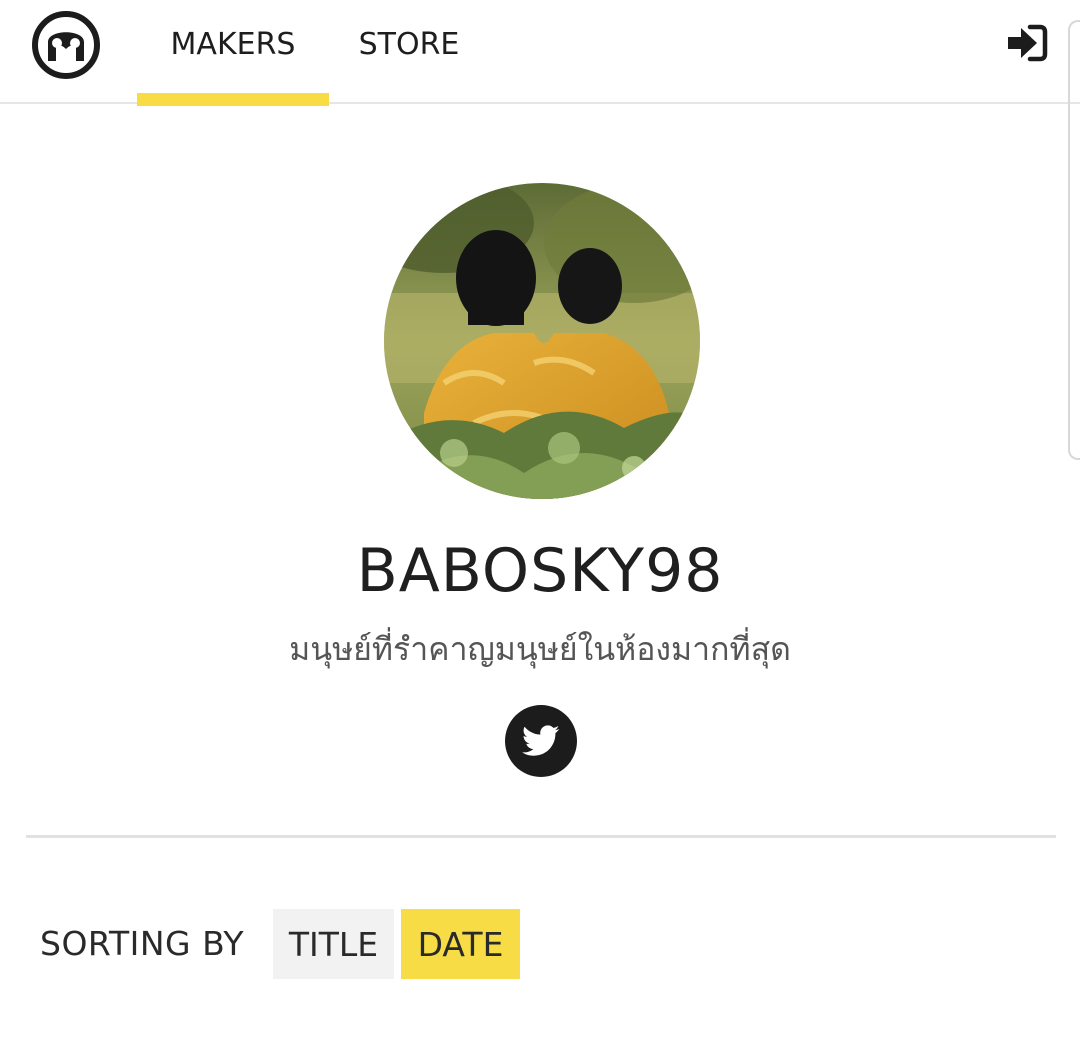 The image size is (1080, 1056). I want to click on twitter-icon, so click(541, 741).